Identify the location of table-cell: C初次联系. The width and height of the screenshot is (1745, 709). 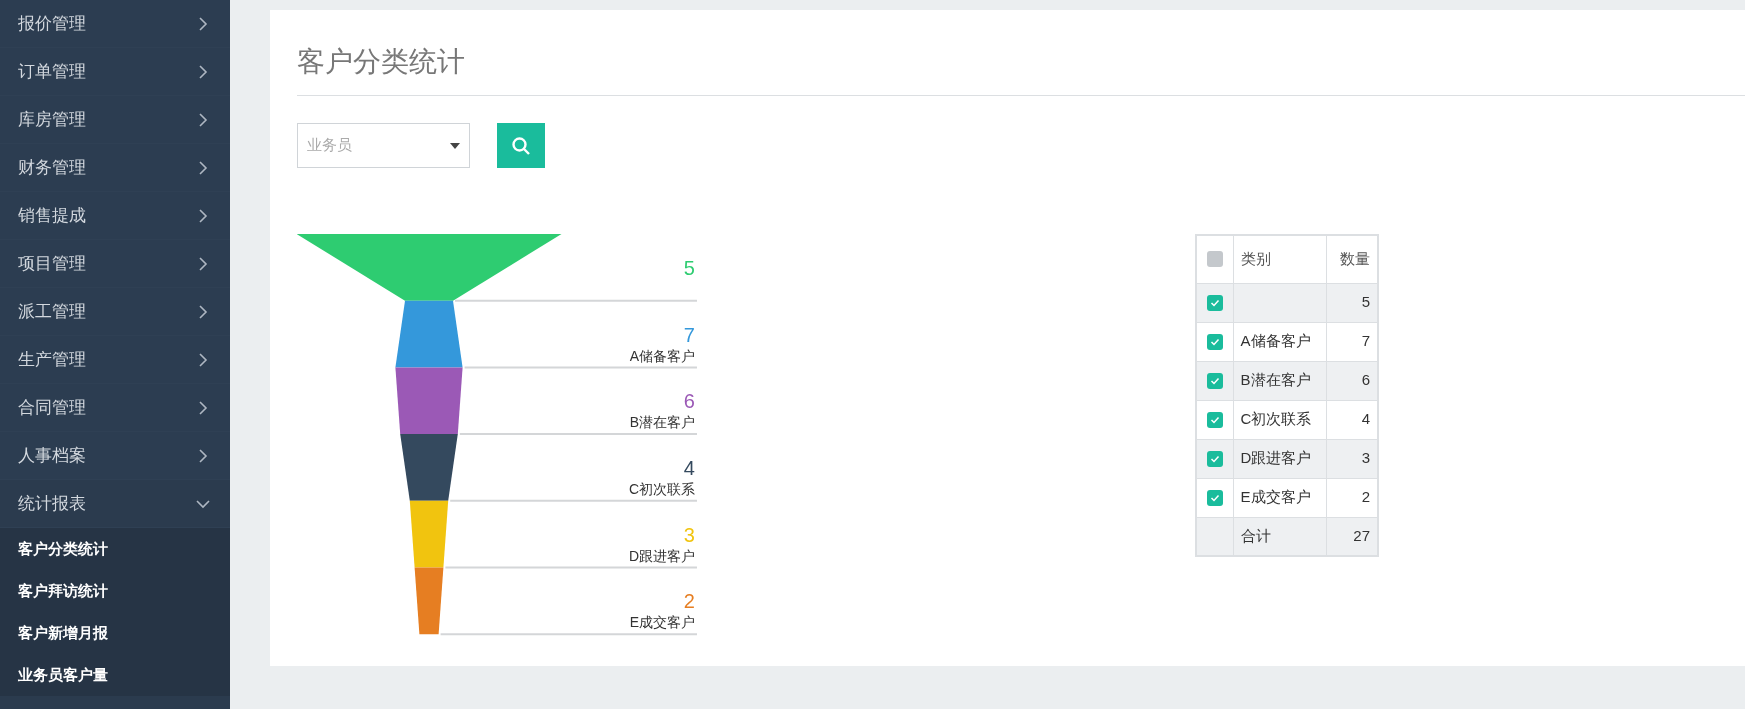
(1279, 419).